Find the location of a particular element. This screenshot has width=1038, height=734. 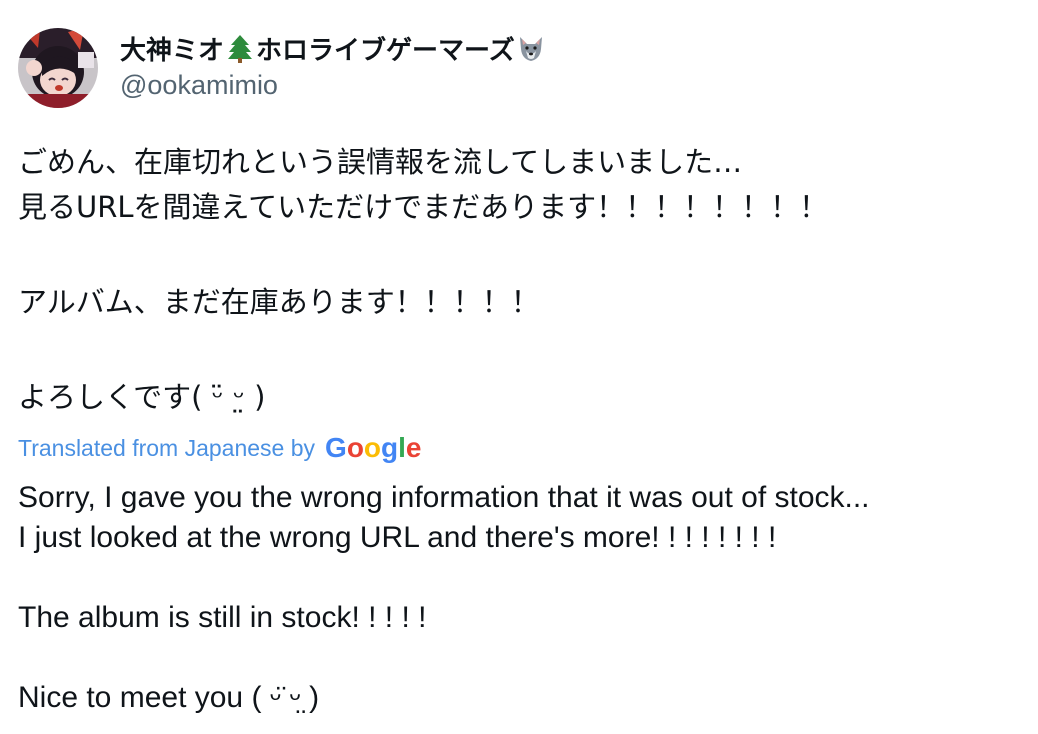

avatar-image is located at coordinates (58, 68).